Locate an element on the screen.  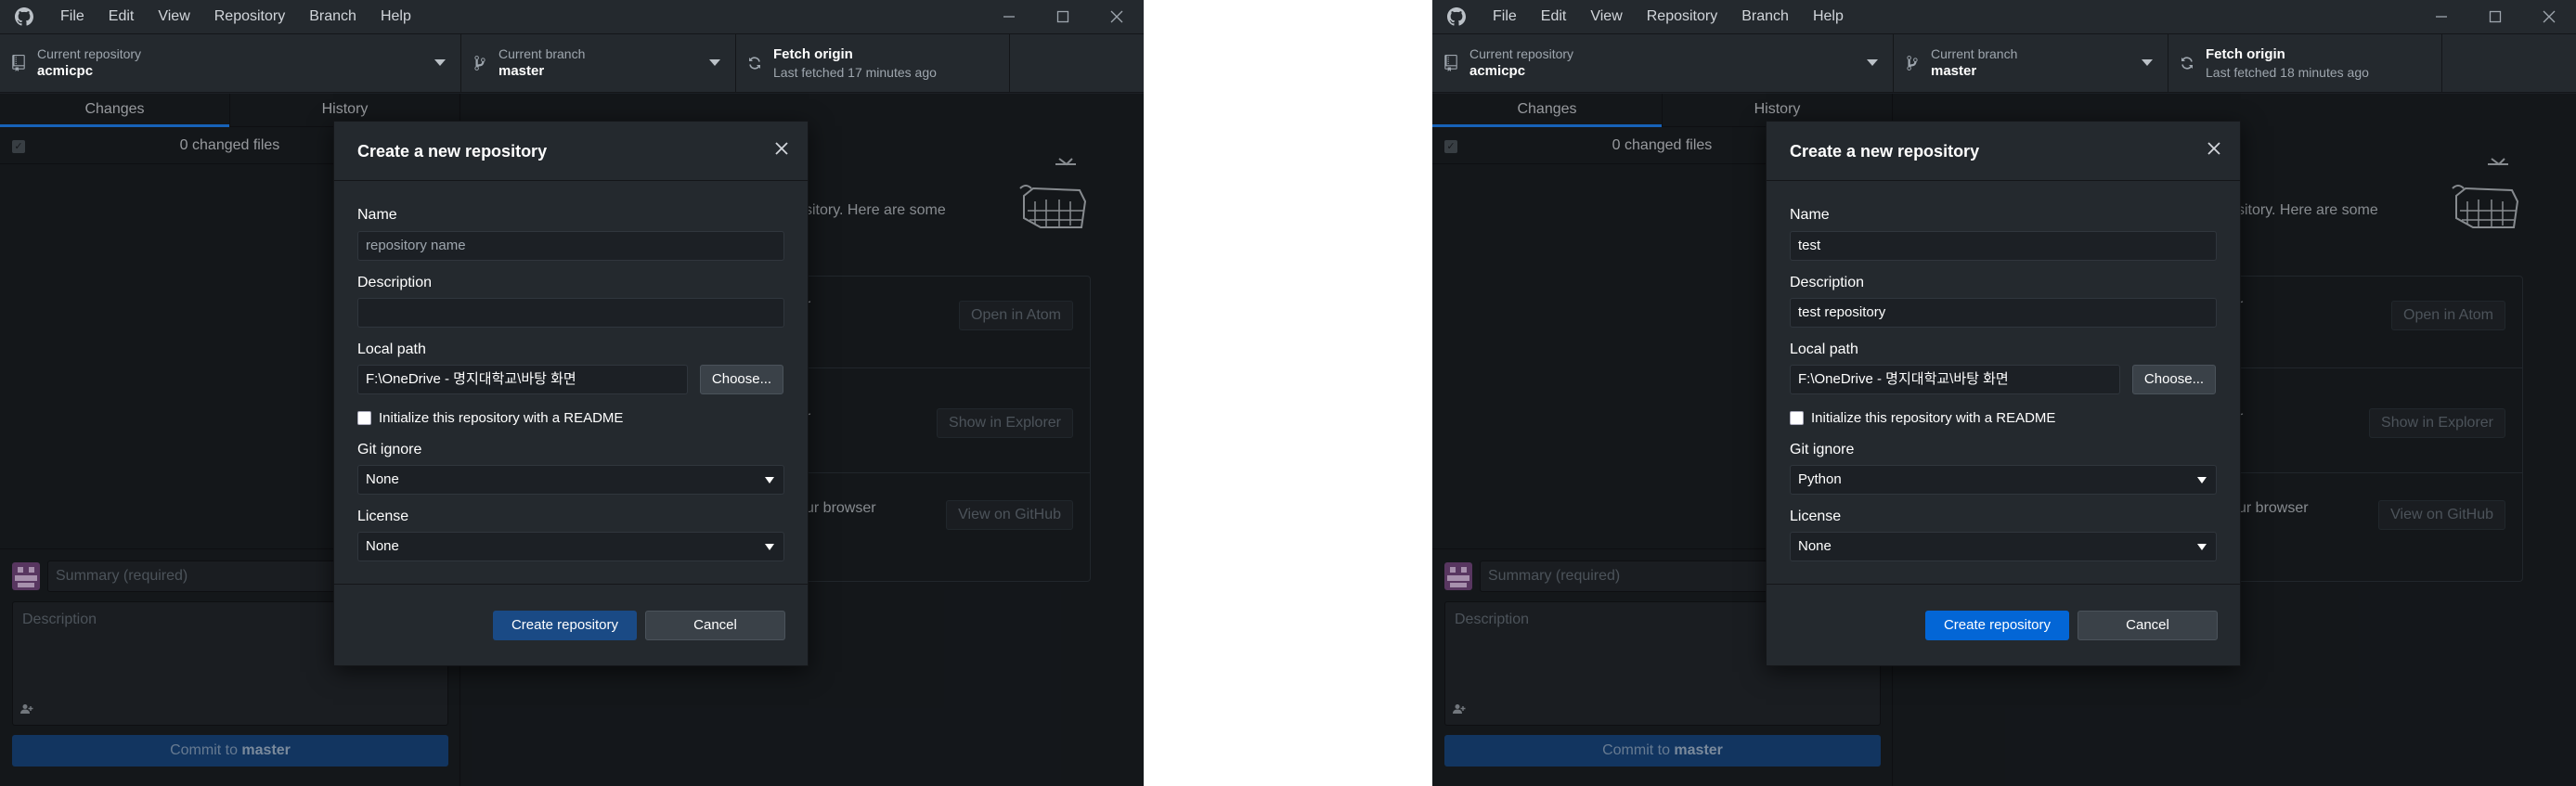
fetch-origin-button: Fetch origin Last fetched 18 minutes ago is located at coordinates (2305, 63).